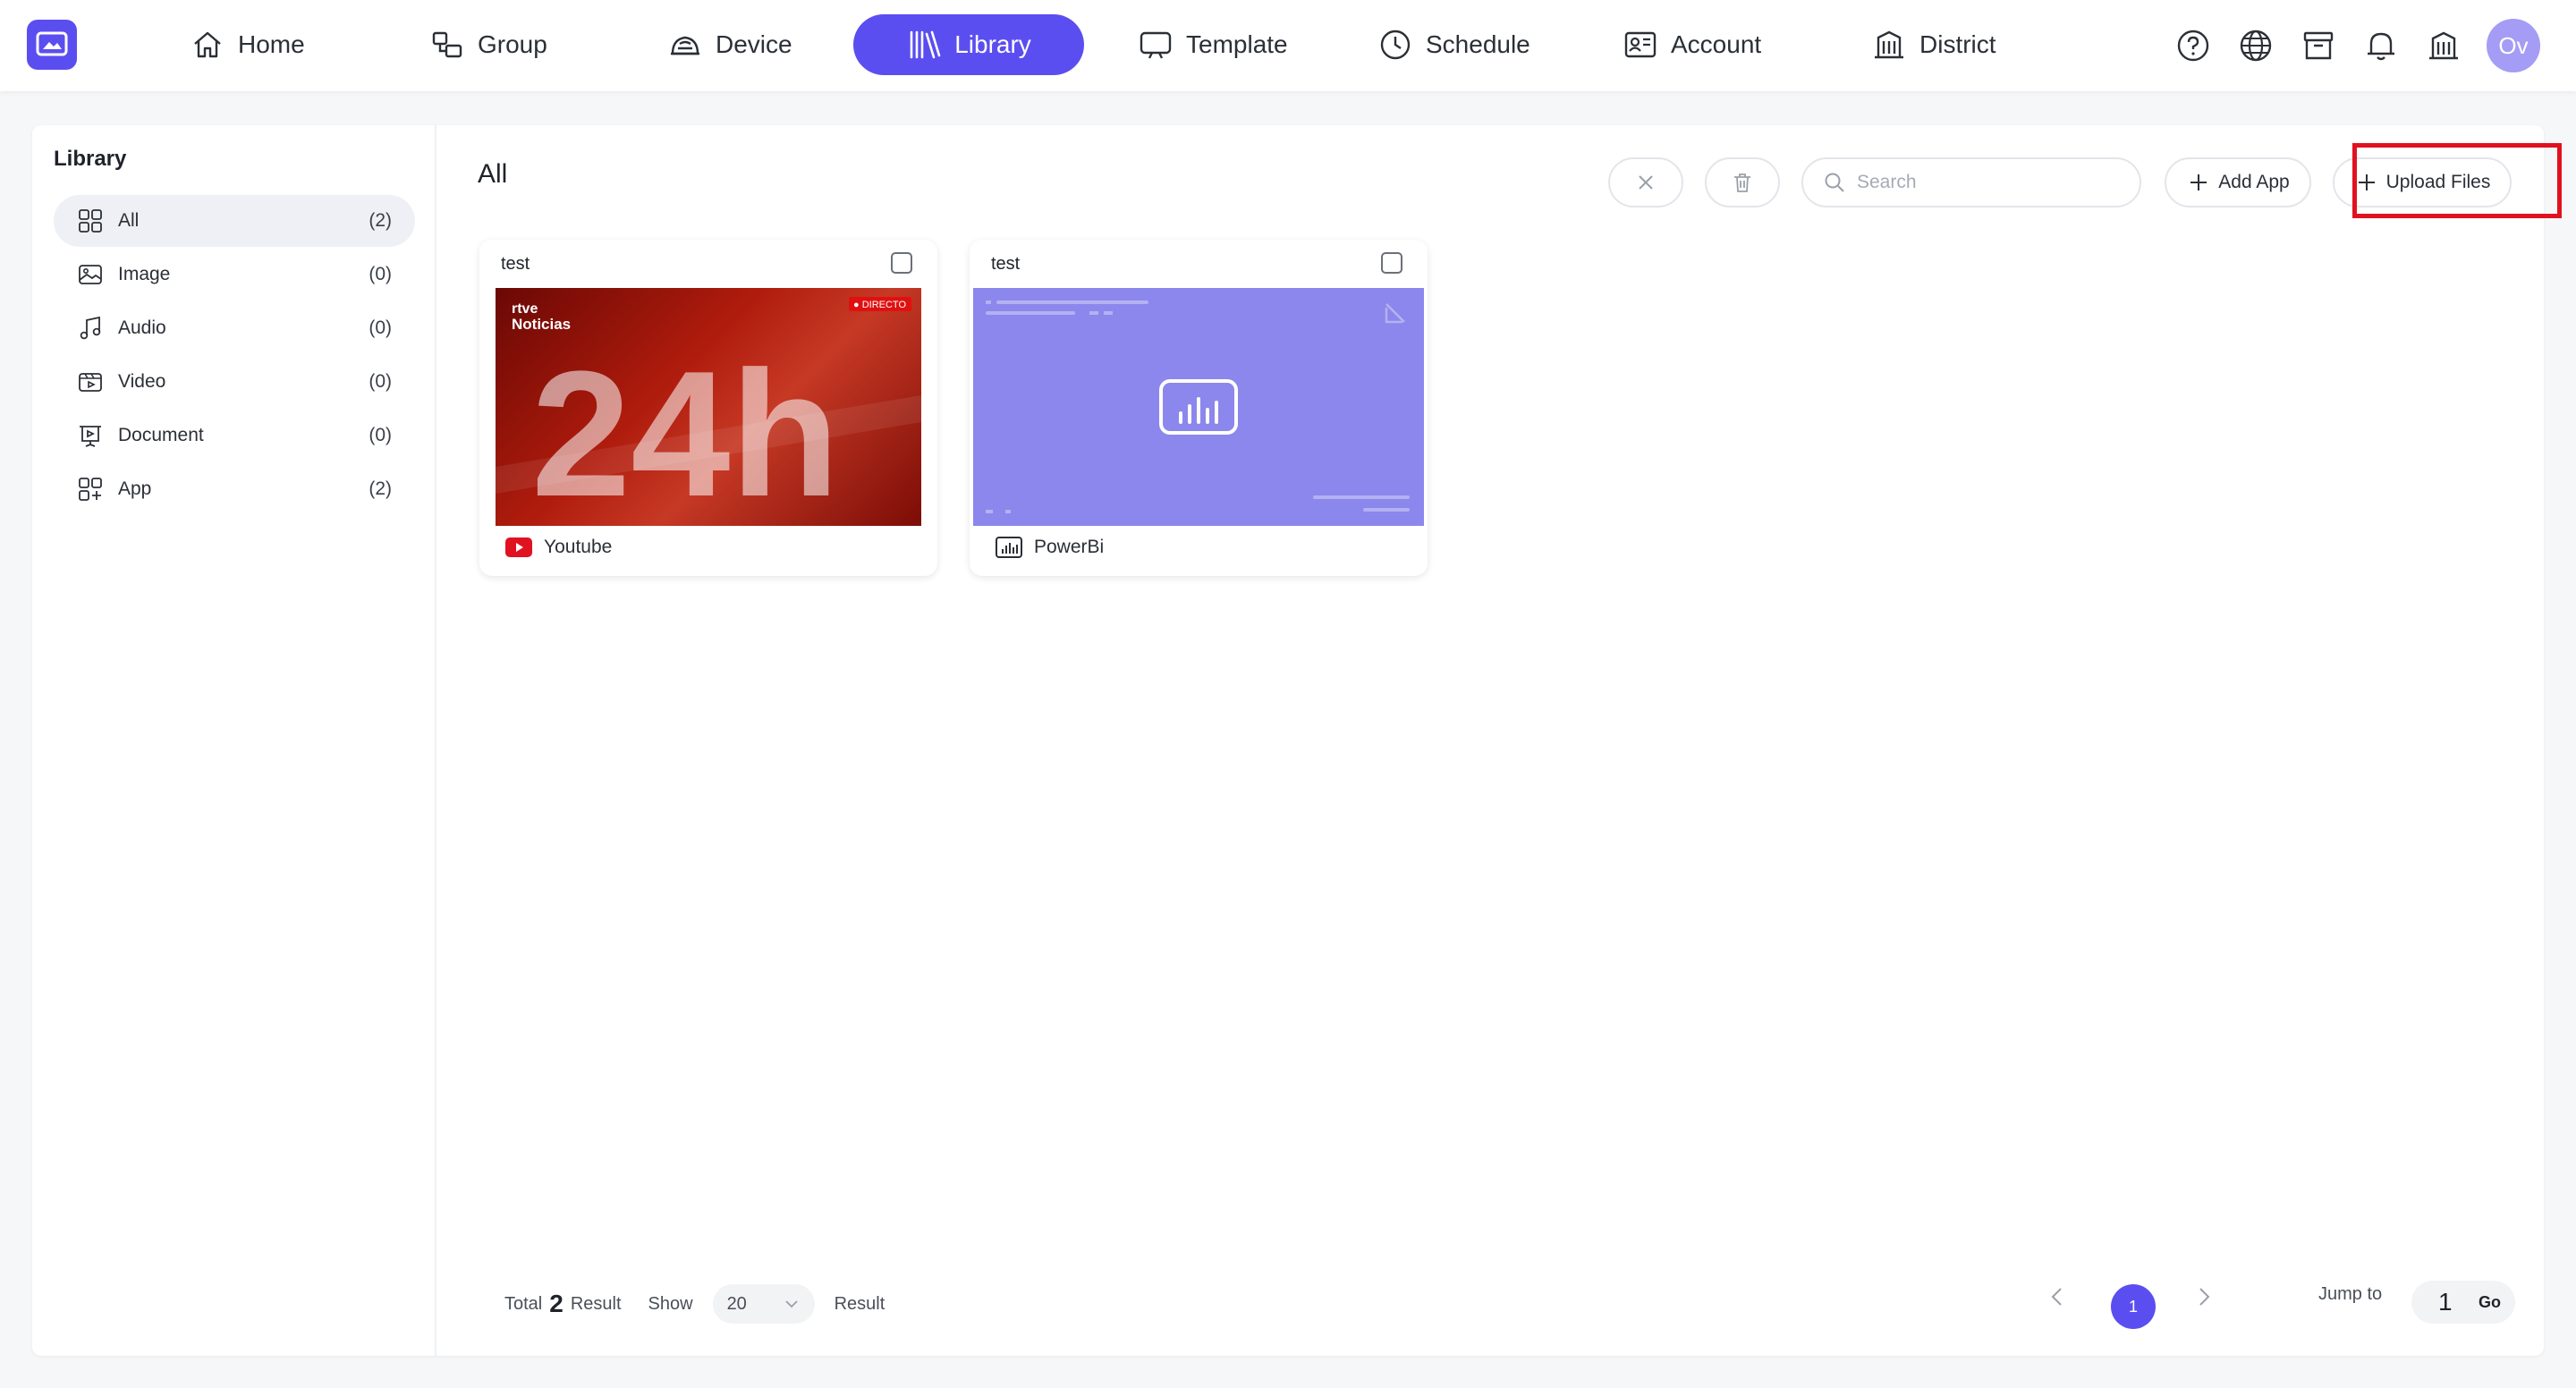 Image resolution: width=2576 pixels, height=1388 pixels. I want to click on sidebar-item-label: Audio, so click(142, 328).